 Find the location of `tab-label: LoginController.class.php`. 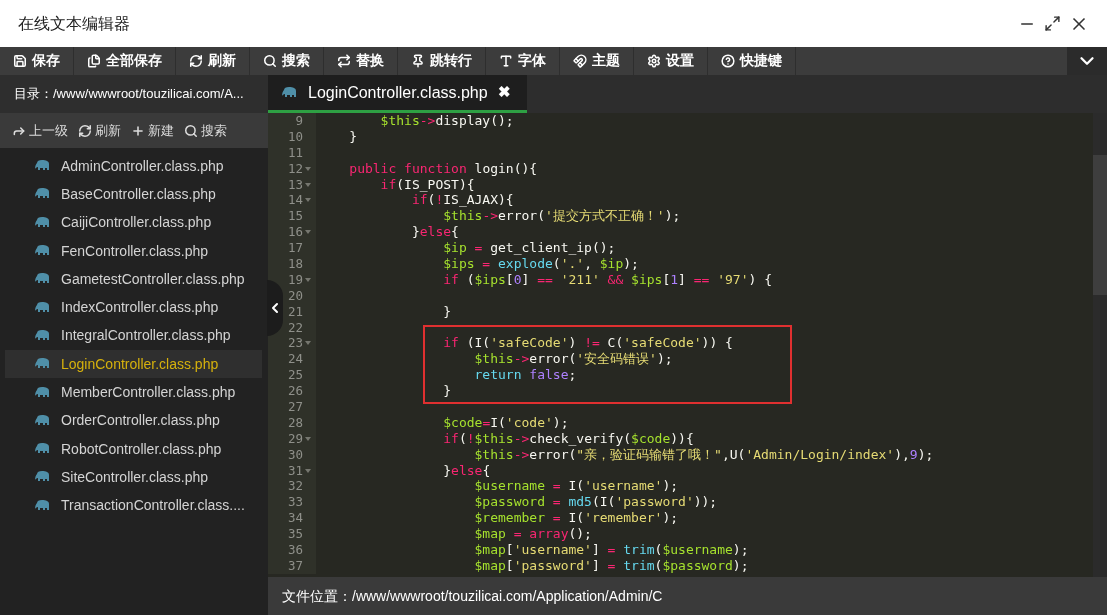

tab-label: LoginController.class.php is located at coordinates (398, 92).